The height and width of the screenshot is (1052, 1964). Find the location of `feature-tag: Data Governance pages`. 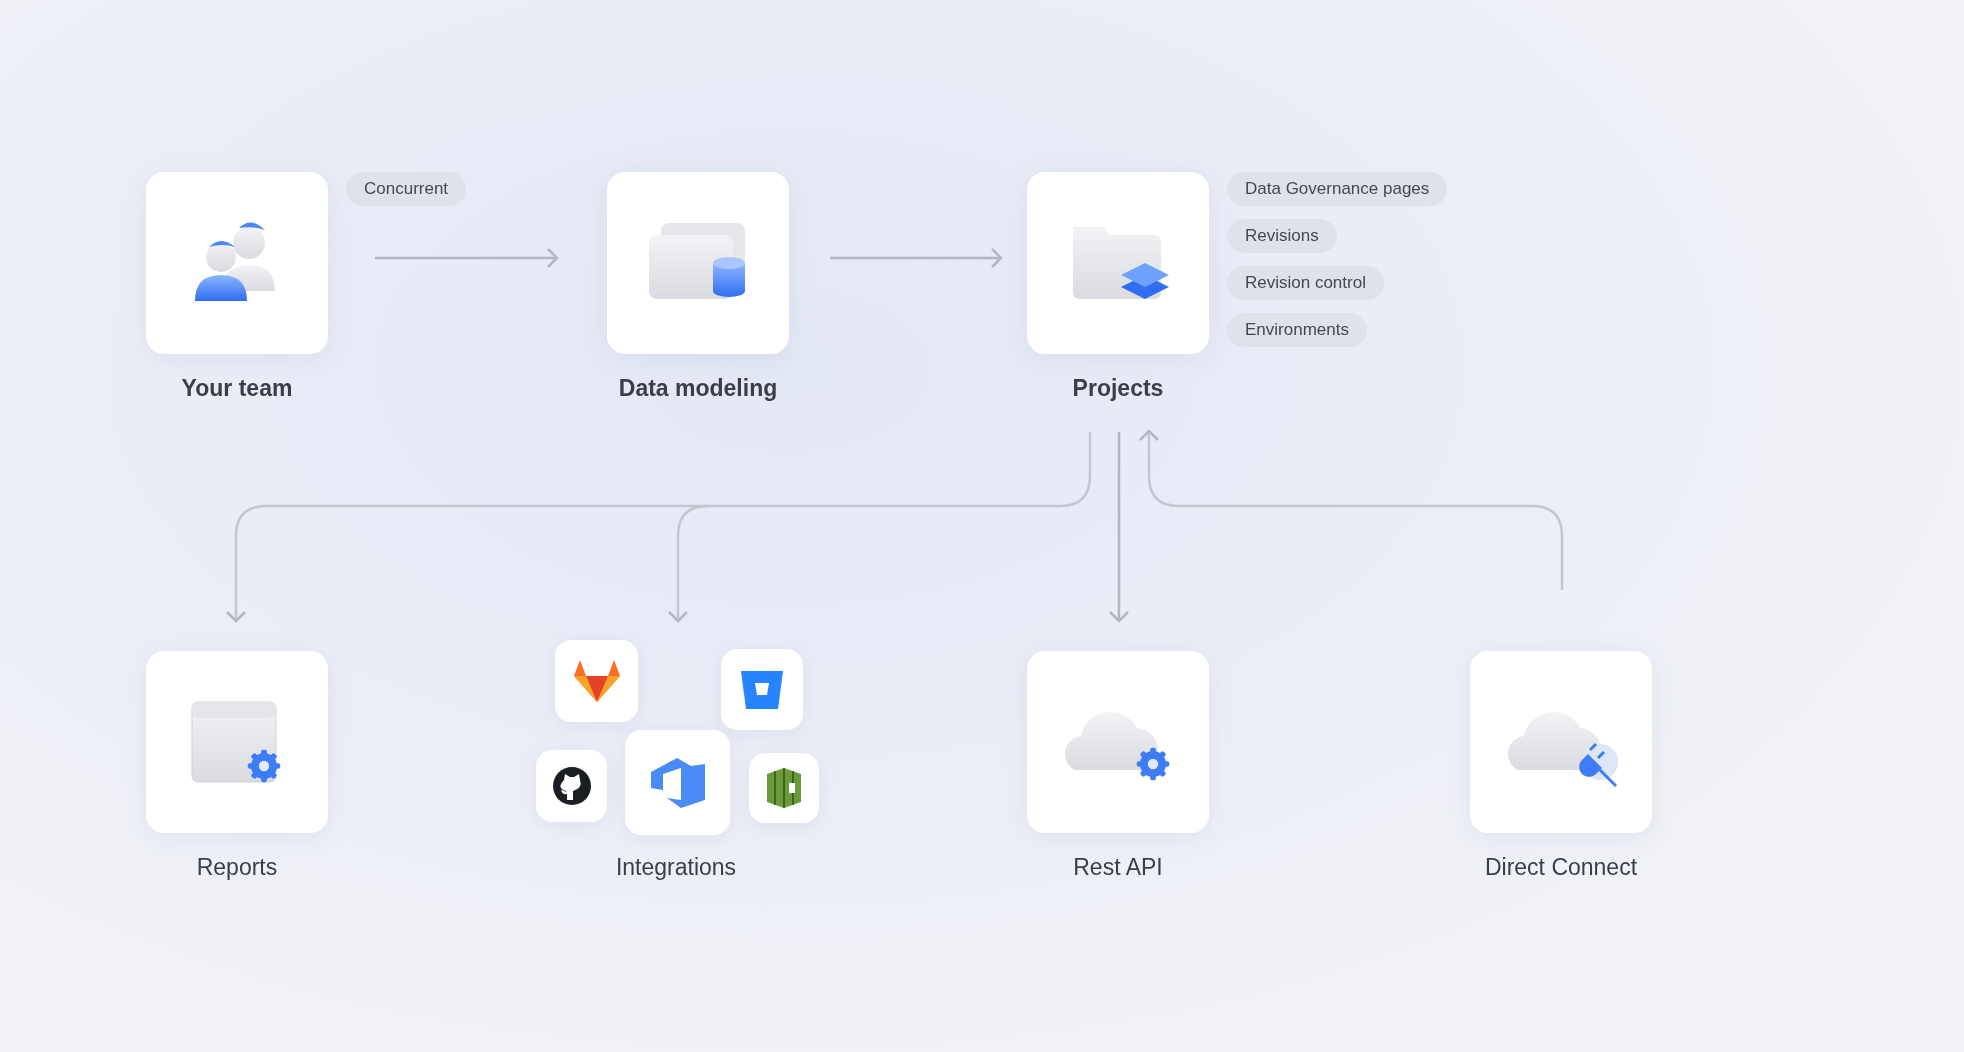

feature-tag: Data Governance pages is located at coordinates (1337, 189).